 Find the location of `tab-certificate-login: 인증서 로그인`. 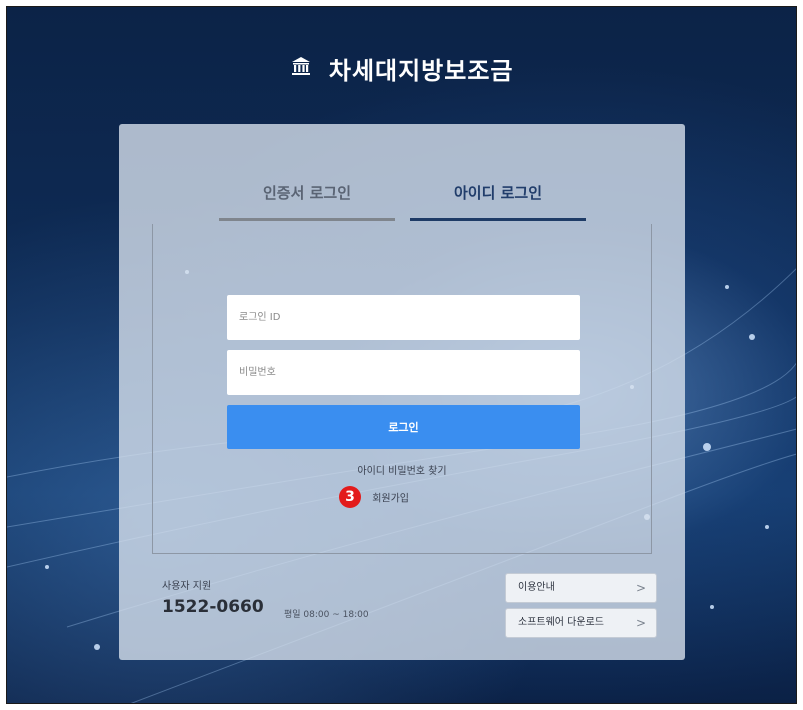

tab-certificate-login: 인증서 로그인 is located at coordinates (307, 198).